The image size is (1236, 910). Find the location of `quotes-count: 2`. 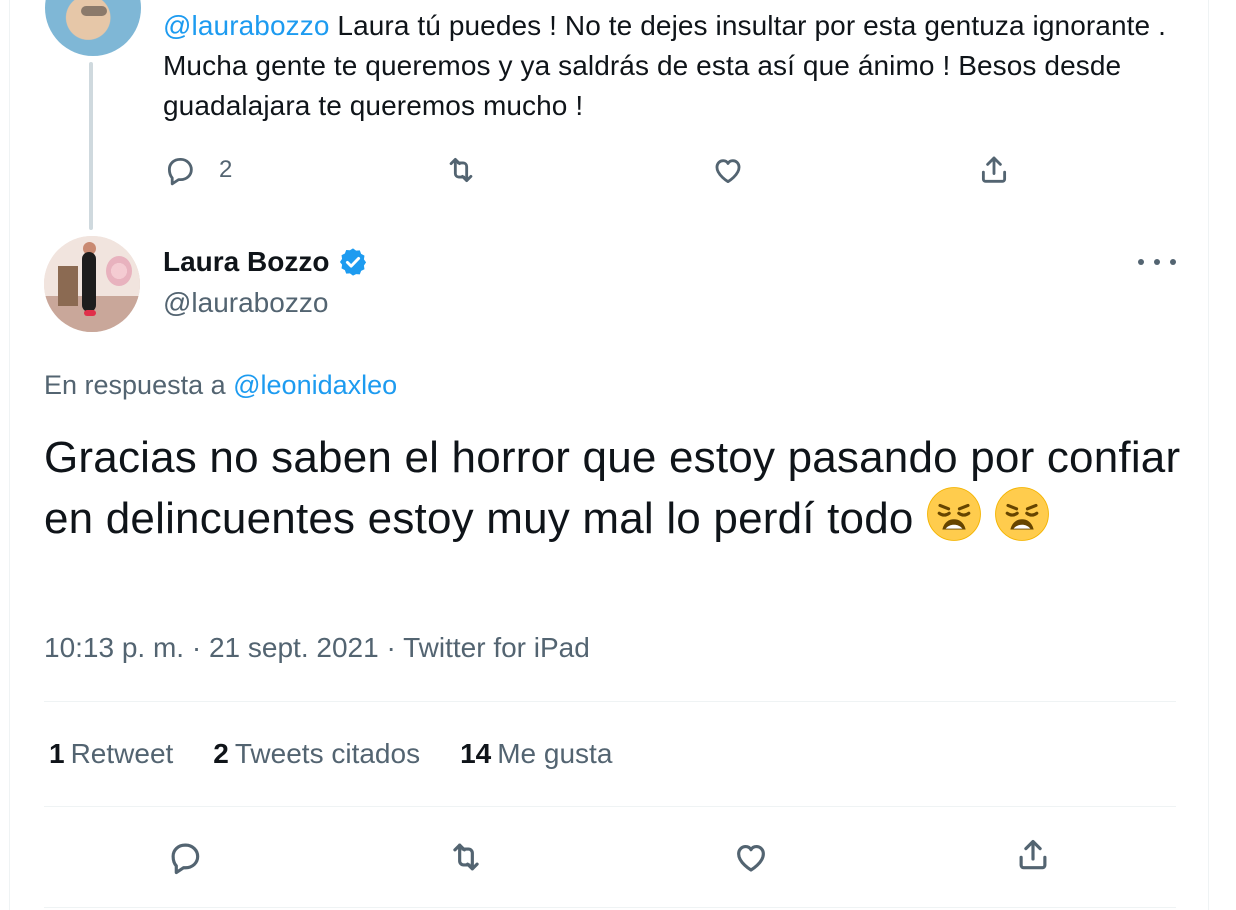

quotes-count: 2 is located at coordinates (221, 753).